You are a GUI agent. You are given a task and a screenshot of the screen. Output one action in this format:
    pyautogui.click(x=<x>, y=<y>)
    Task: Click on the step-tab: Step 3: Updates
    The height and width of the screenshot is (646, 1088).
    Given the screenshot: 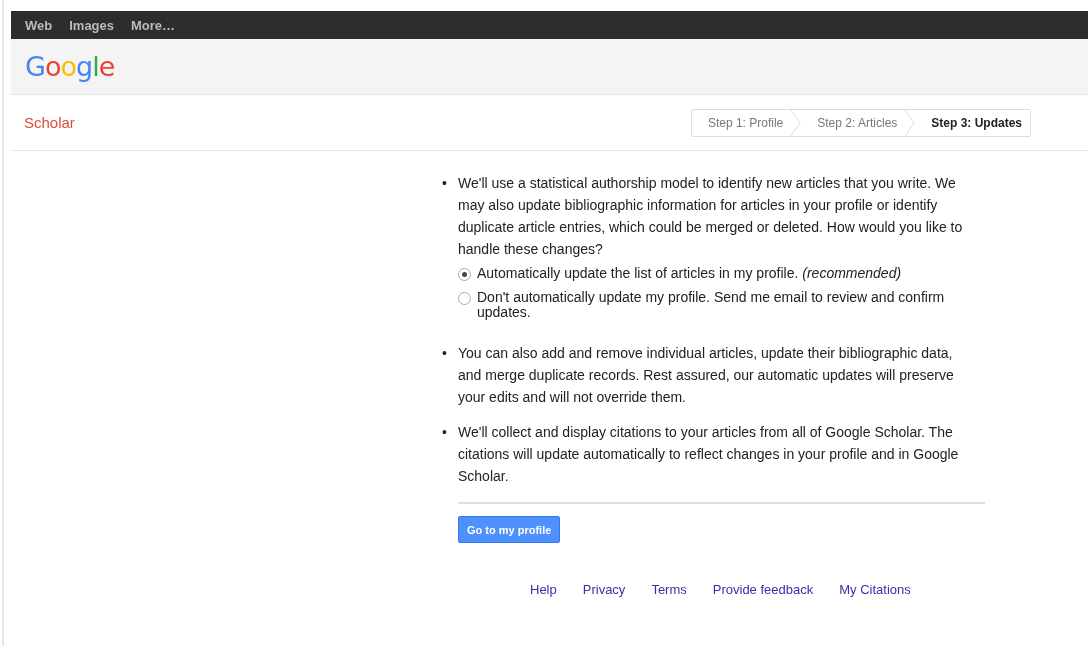 What is the action you would take?
    pyautogui.click(x=972, y=122)
    